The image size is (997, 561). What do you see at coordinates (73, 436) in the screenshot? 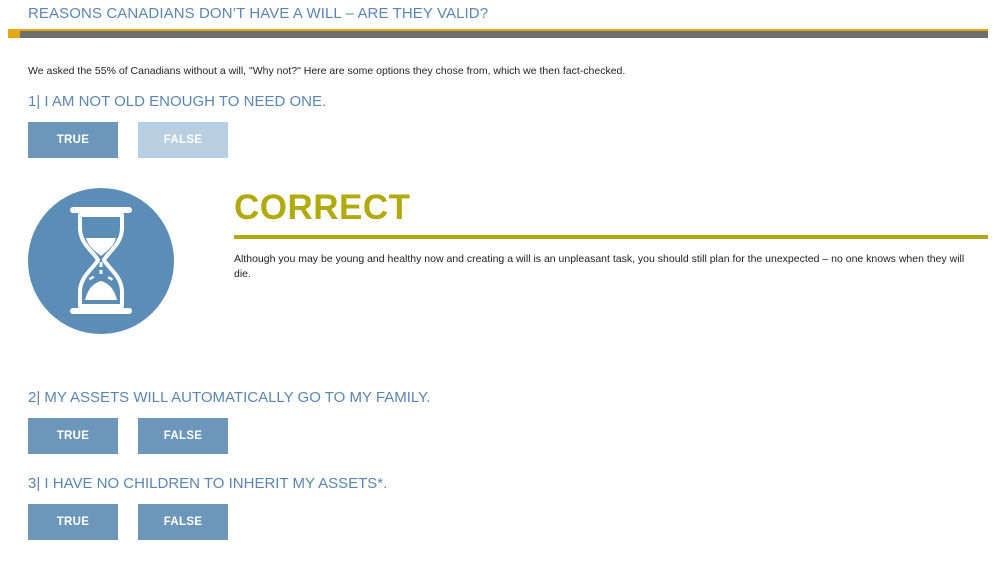
I see `question-2-true-button: TRUE` at bounding box center [73, 436].